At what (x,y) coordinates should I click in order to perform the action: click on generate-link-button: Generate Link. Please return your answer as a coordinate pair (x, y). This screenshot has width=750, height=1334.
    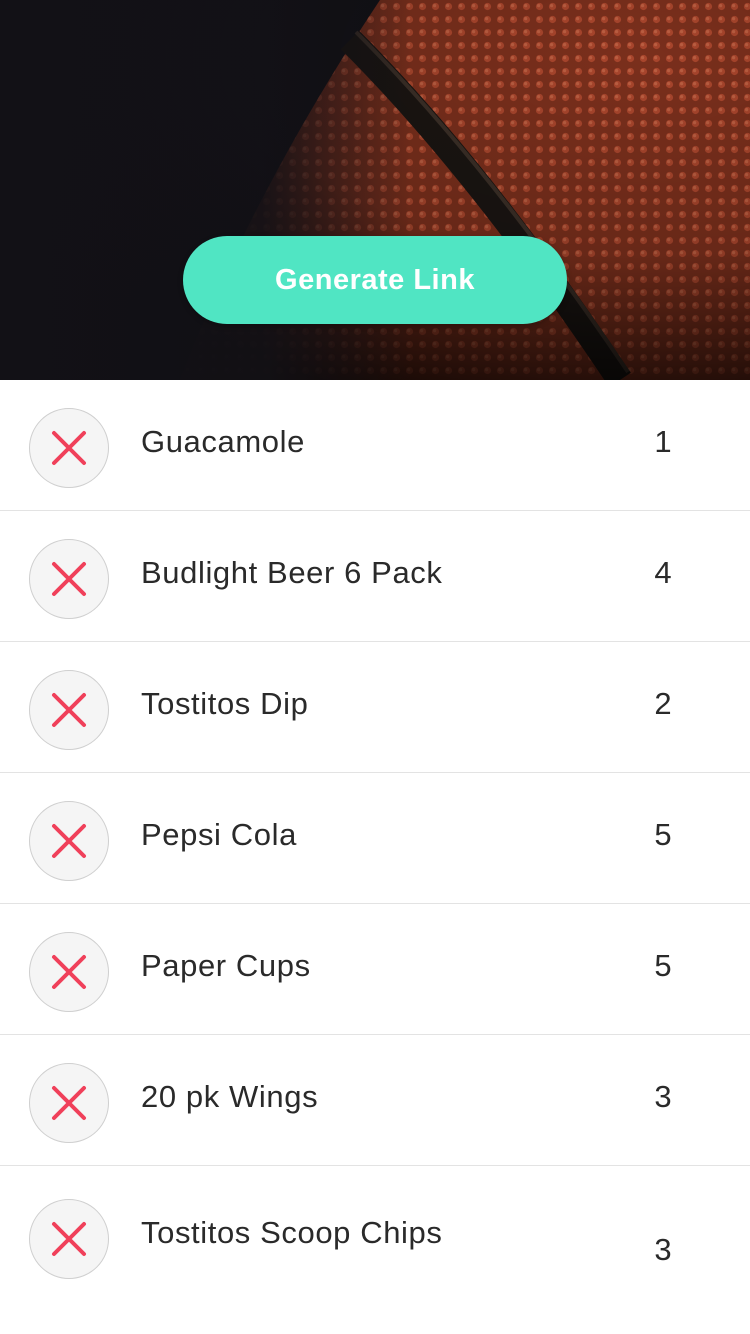
    Looking at the image, I should click on (375, 280).